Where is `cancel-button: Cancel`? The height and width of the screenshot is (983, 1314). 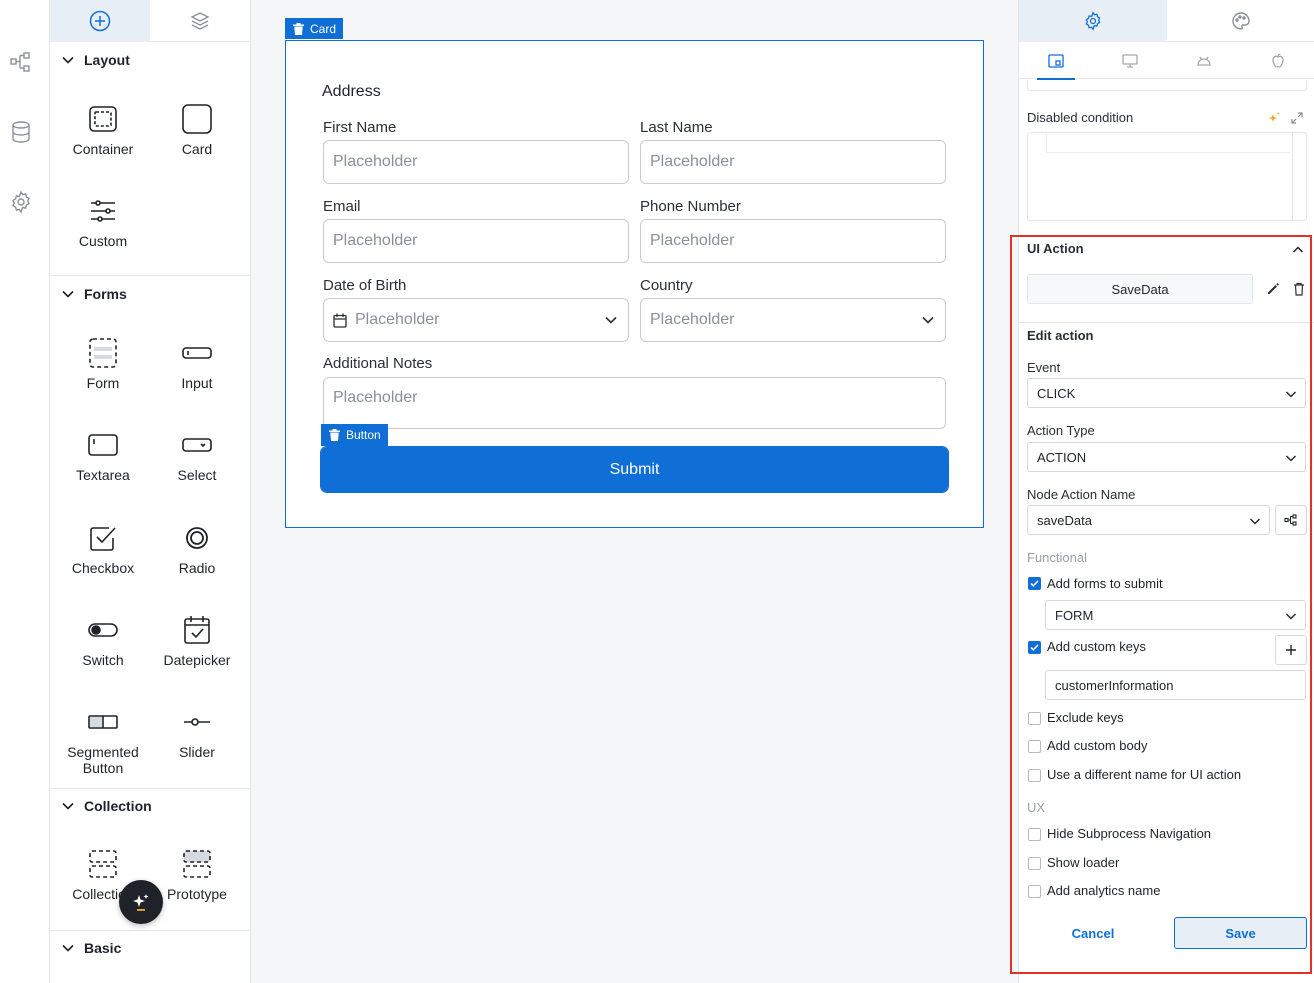 cancel-button: Cancel is located at coordinates (1093, 933).